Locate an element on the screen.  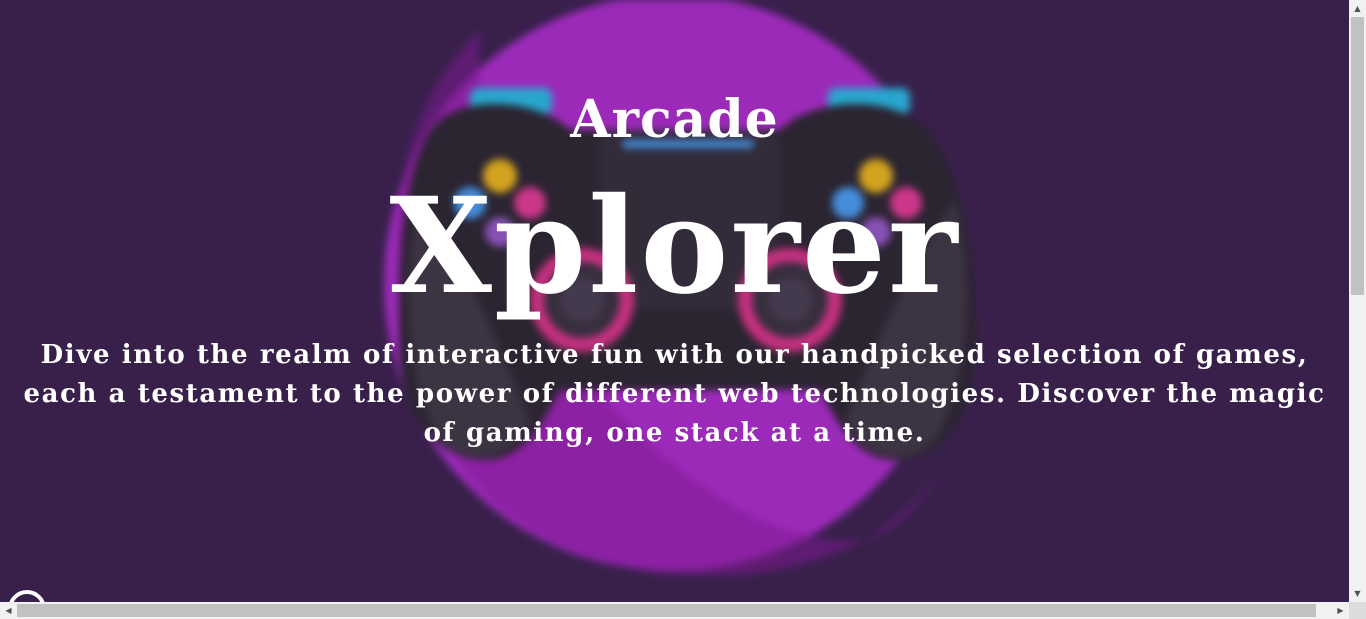
scroll-down-arrow-icon: ▼ is located at coordinates (1357, 593).